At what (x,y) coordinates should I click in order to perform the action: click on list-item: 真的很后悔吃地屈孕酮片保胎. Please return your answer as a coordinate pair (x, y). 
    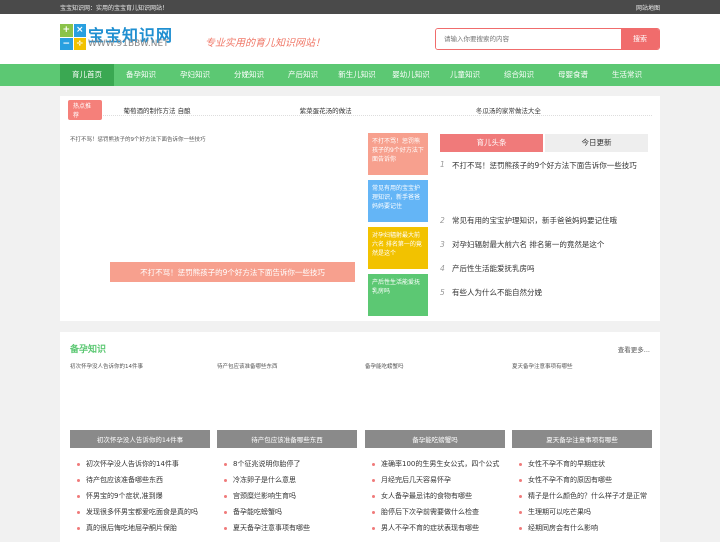
    Looking at the image, I should click on (140, 528).